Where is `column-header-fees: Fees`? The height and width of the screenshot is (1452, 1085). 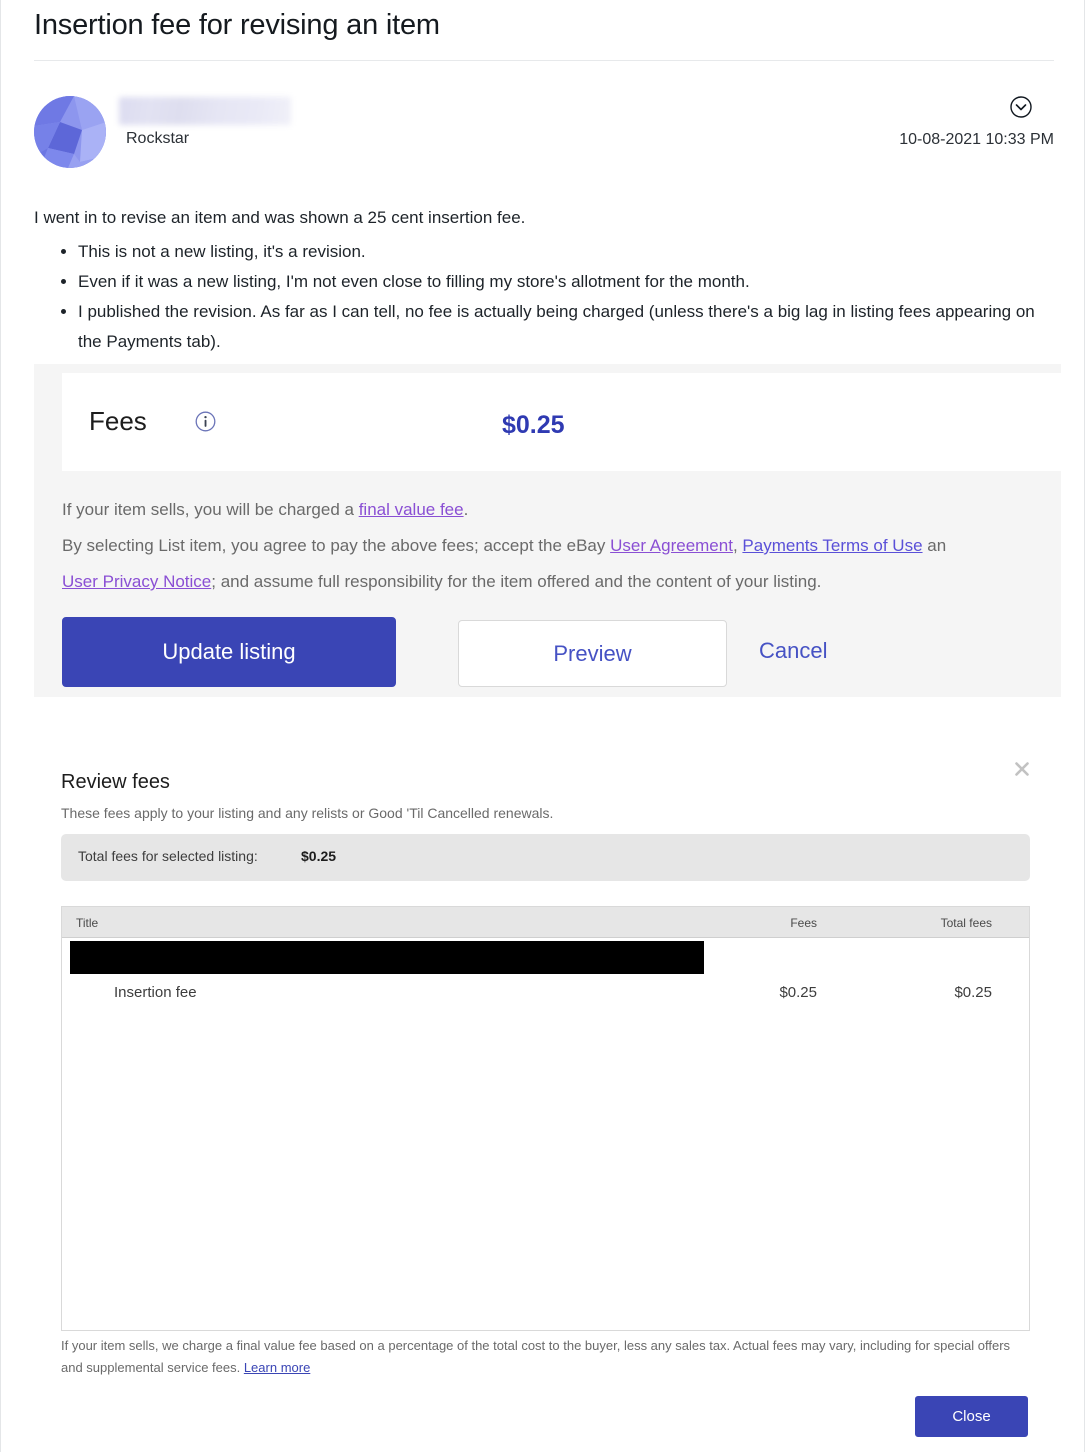
column-header-fees: Fees is located at coordinates (803, 923).